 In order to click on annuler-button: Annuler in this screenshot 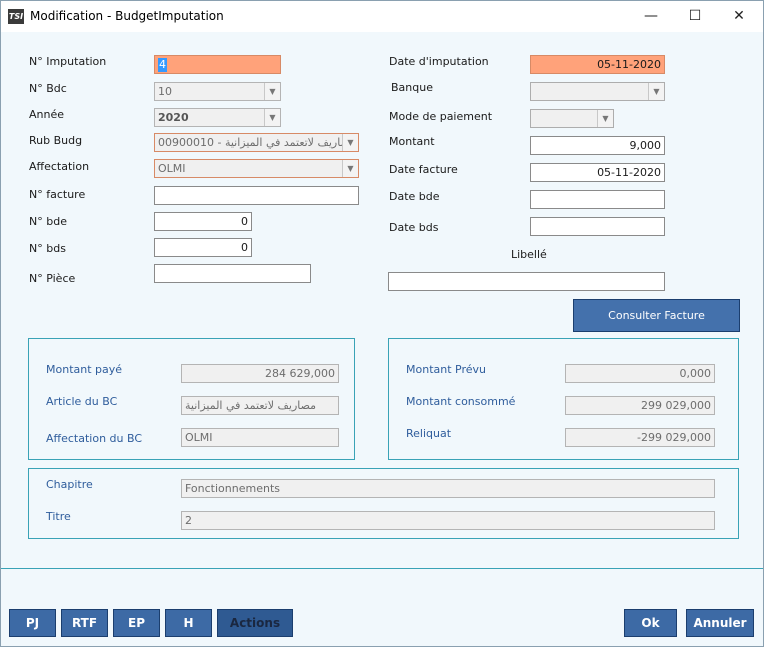, I will do `click(720, 623)`.